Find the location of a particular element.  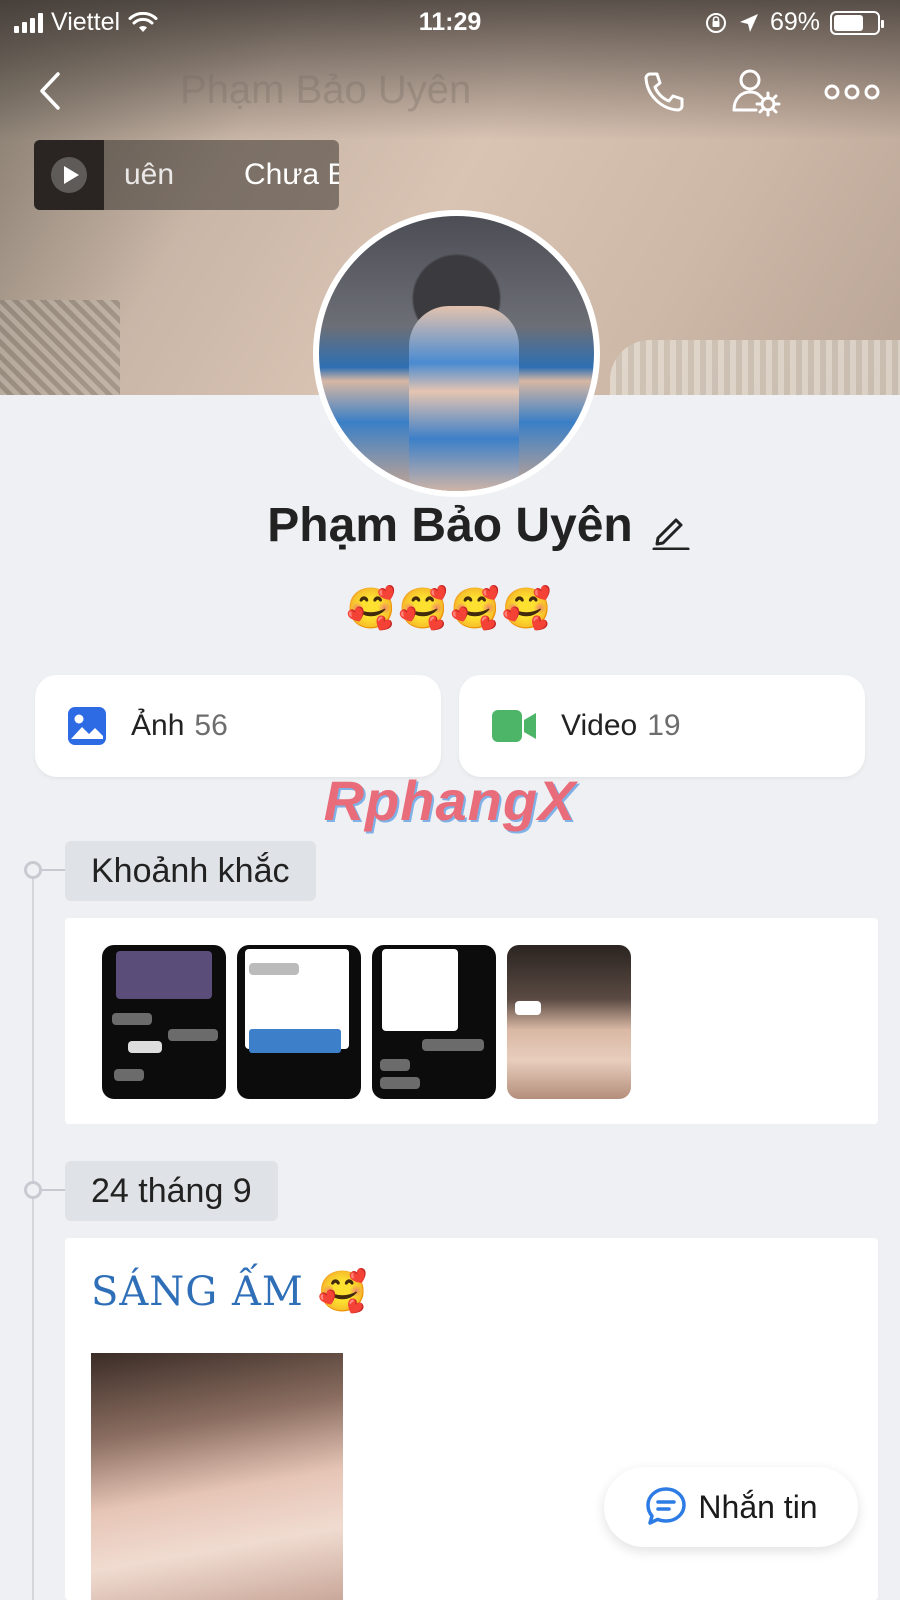

pencil-icon is located at coordinates (670, 530).